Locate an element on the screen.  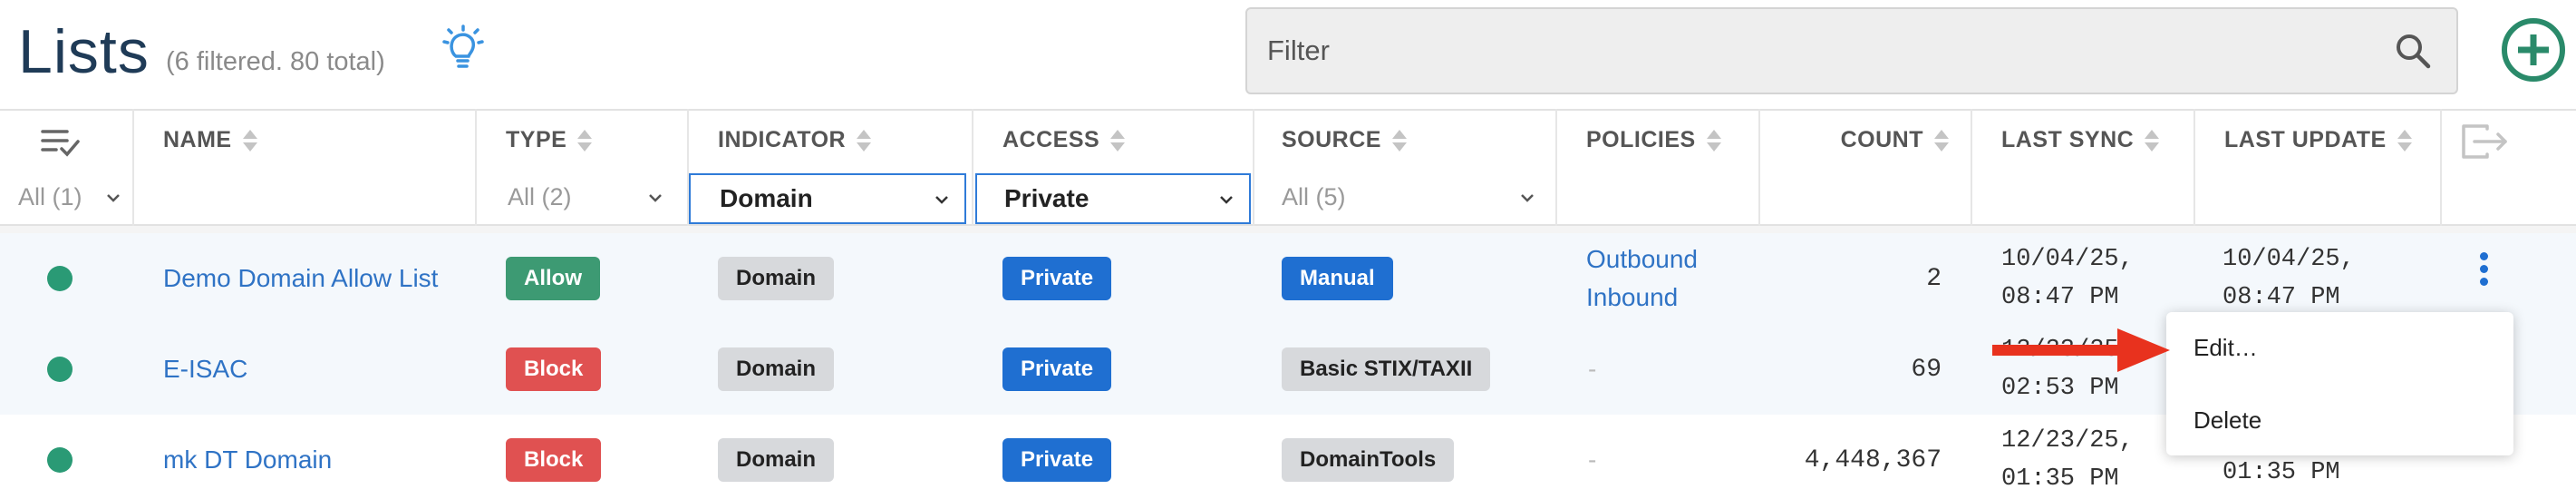
source-filter-value: All (5) is located at coordinates (1314, 196).